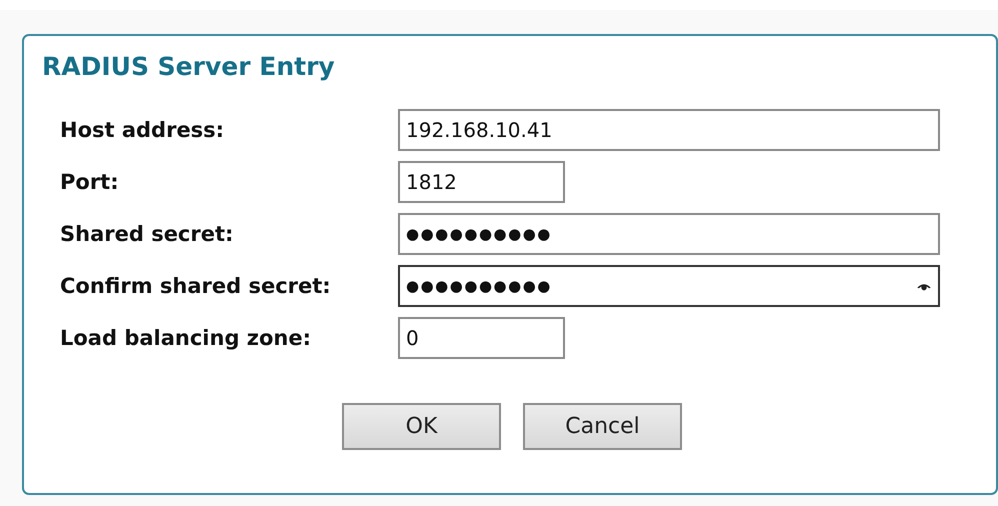  What do you see at coordinates (185, 338) in the screenshot?
I see `field-label: Load balancing zone:` at bounding box center [185, 338].